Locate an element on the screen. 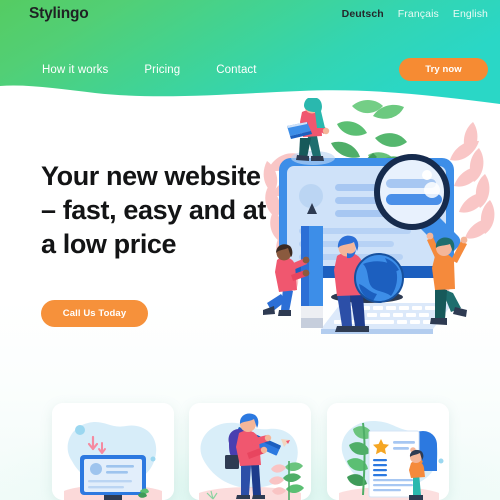 This screenshot has width=500, height=500. giant-pencil is located at coordinates (312, 265).